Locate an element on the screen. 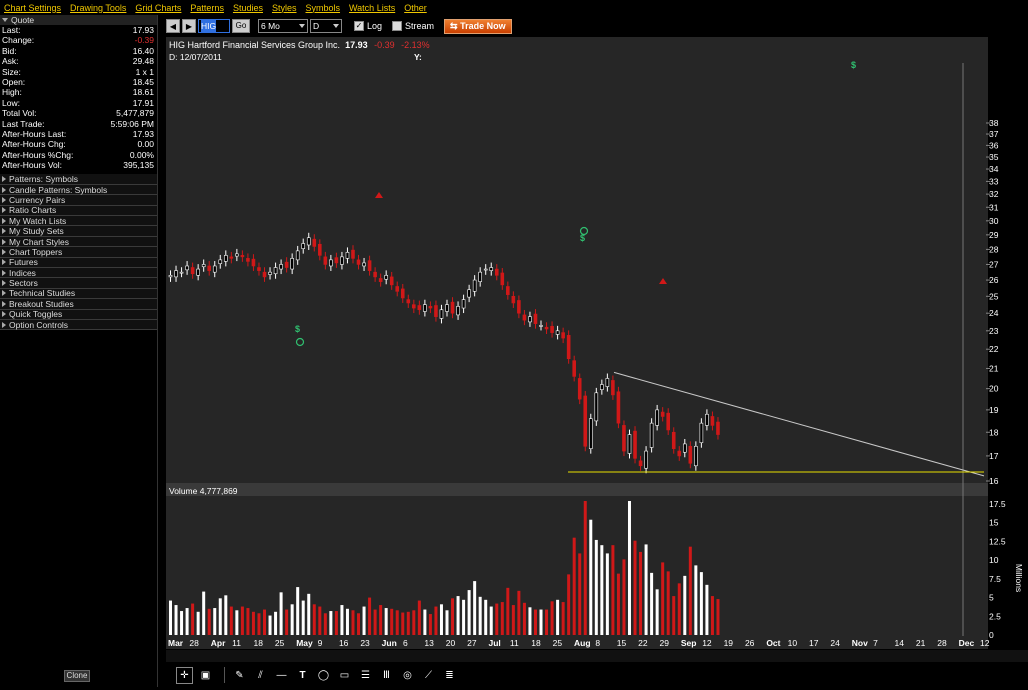 The height and width of the screenshot is (690, 1028). x-tick-label: Jun is located at coordinates (389, 643).